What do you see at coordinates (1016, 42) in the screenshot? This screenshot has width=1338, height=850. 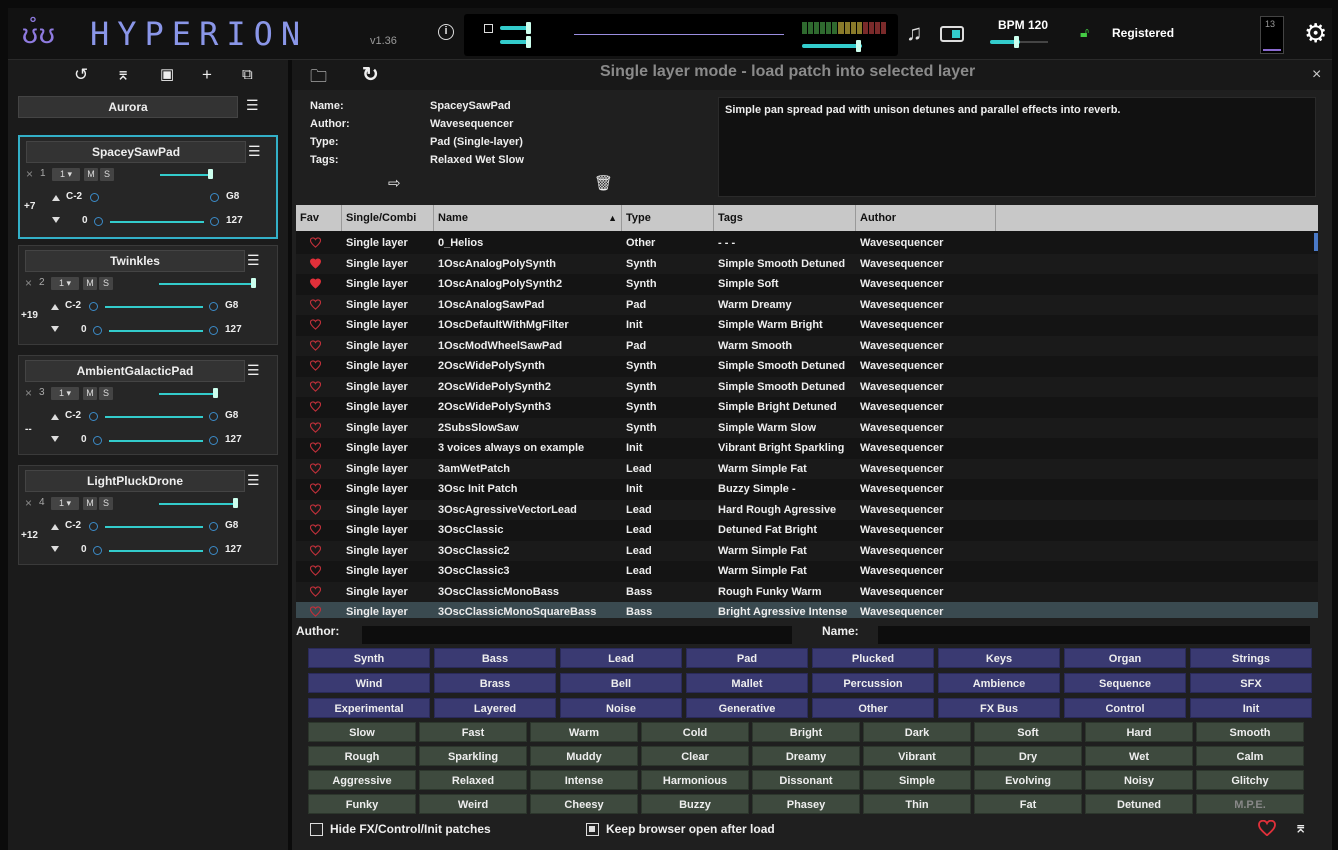 I see `bpm-knob` at bounding box center [1016, 42].